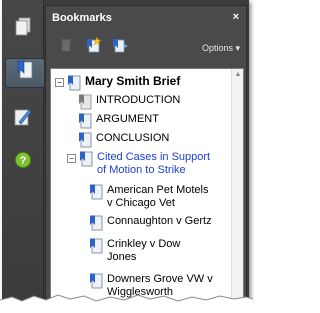 The height and width of the screenshot is (313, 320). I want to click on pages-icon, so click(23, 29).